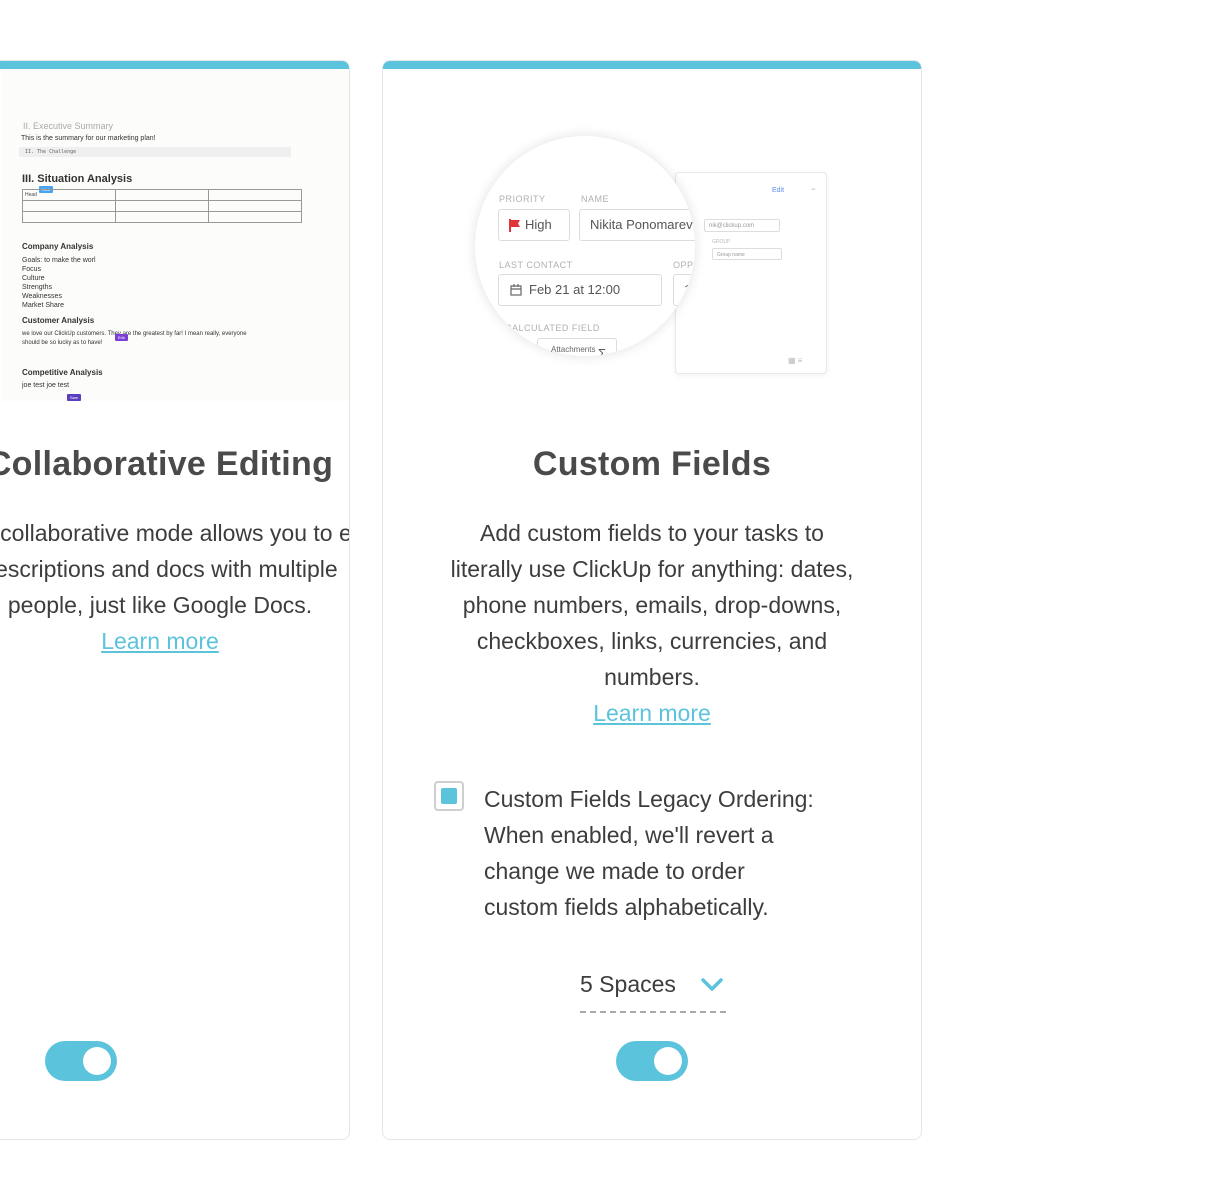 Image resolution: width=1220 pixels, height=1194 pixels. Describe the element at coordinates (629, 835) in the screenshot. I see `legacy-line: When enabled, we'll revert a` at that location.